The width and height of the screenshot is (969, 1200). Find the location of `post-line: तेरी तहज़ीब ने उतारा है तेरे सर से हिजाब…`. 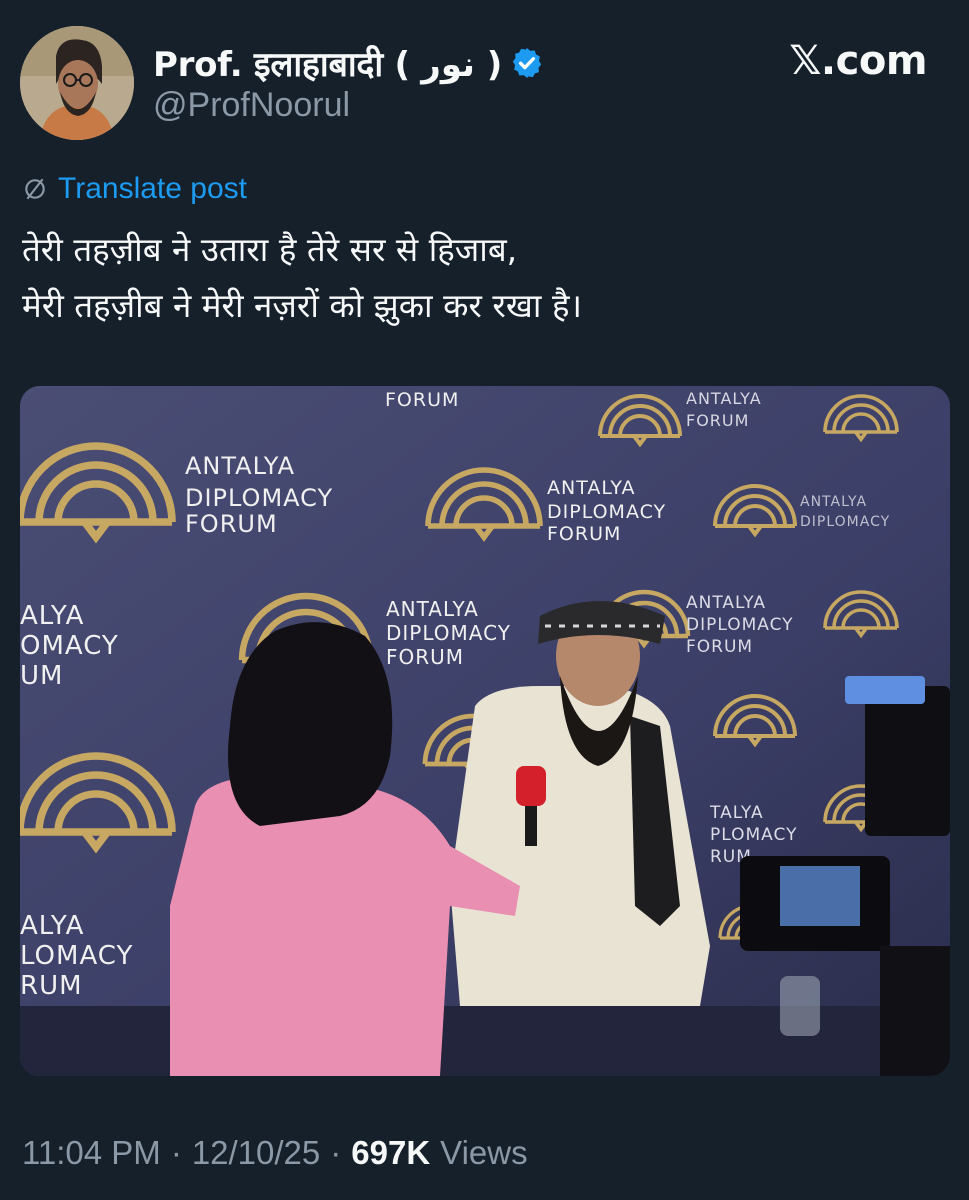

post-line: तेरी तहज़ीब ने उतारा है तेरे सर से हिजाब… is located at coordinates (270, 249).